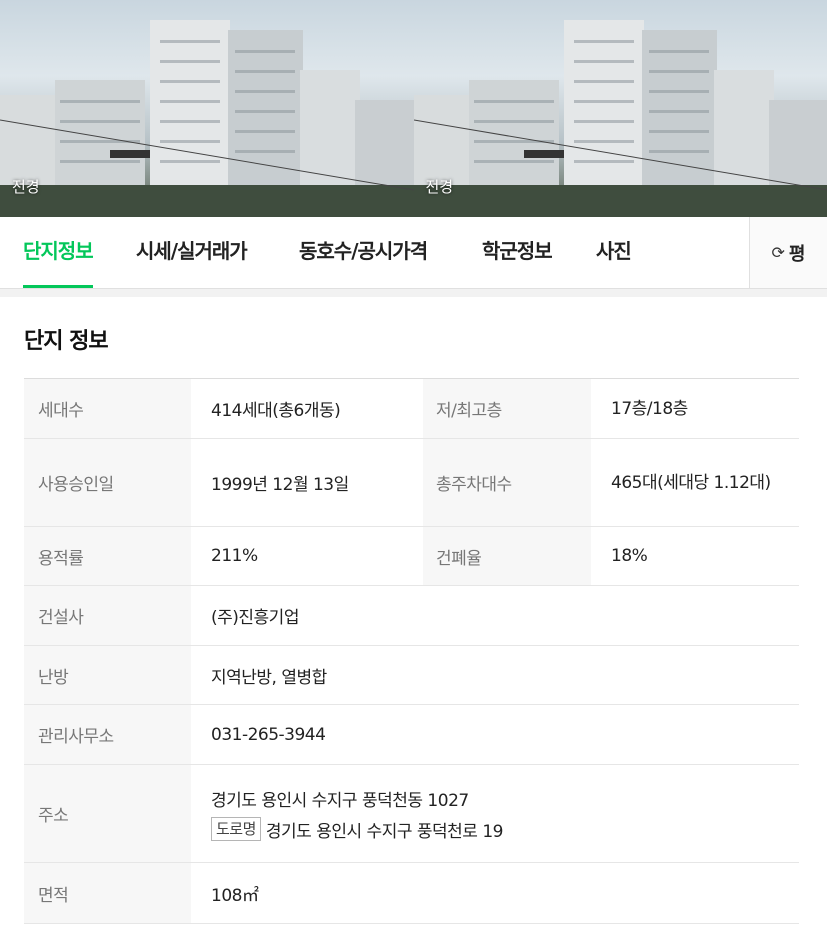 This screenshot has width=827, height=926. Describe the element at coordinates (58, 252) in the screenshot. I see `tab-complex-info: 단지정보` at that location.